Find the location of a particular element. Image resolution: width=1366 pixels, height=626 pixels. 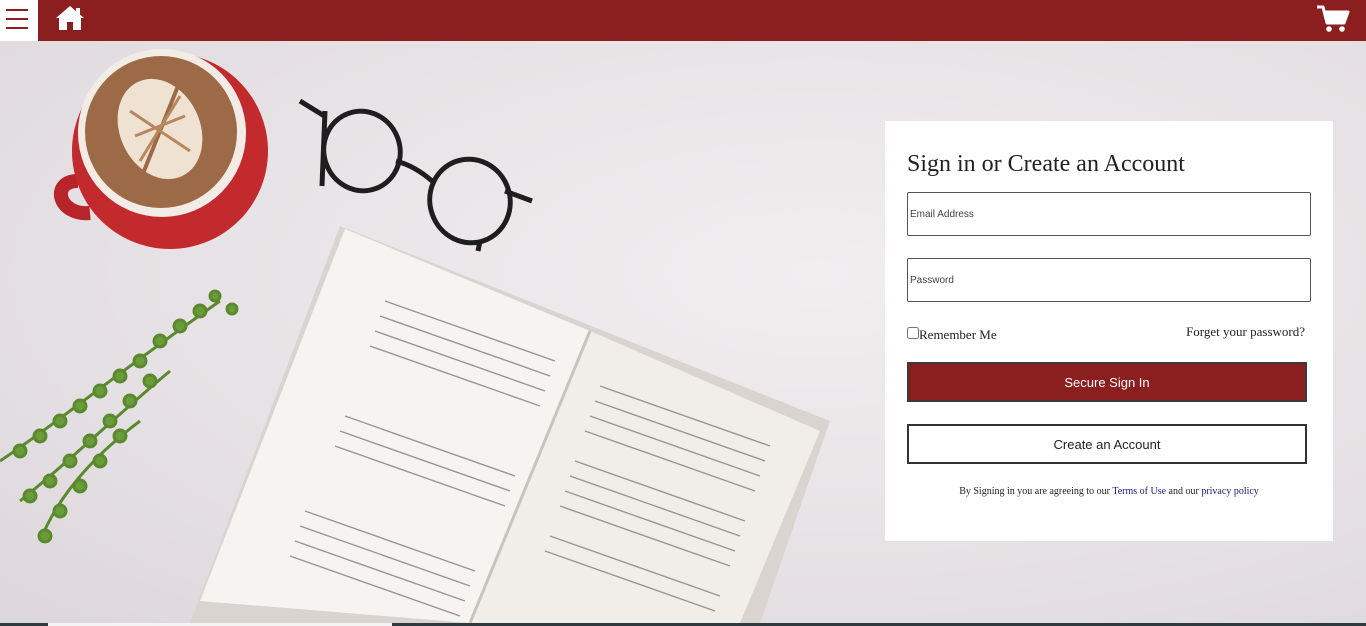

home-icon is located at coordinates (70, 18).